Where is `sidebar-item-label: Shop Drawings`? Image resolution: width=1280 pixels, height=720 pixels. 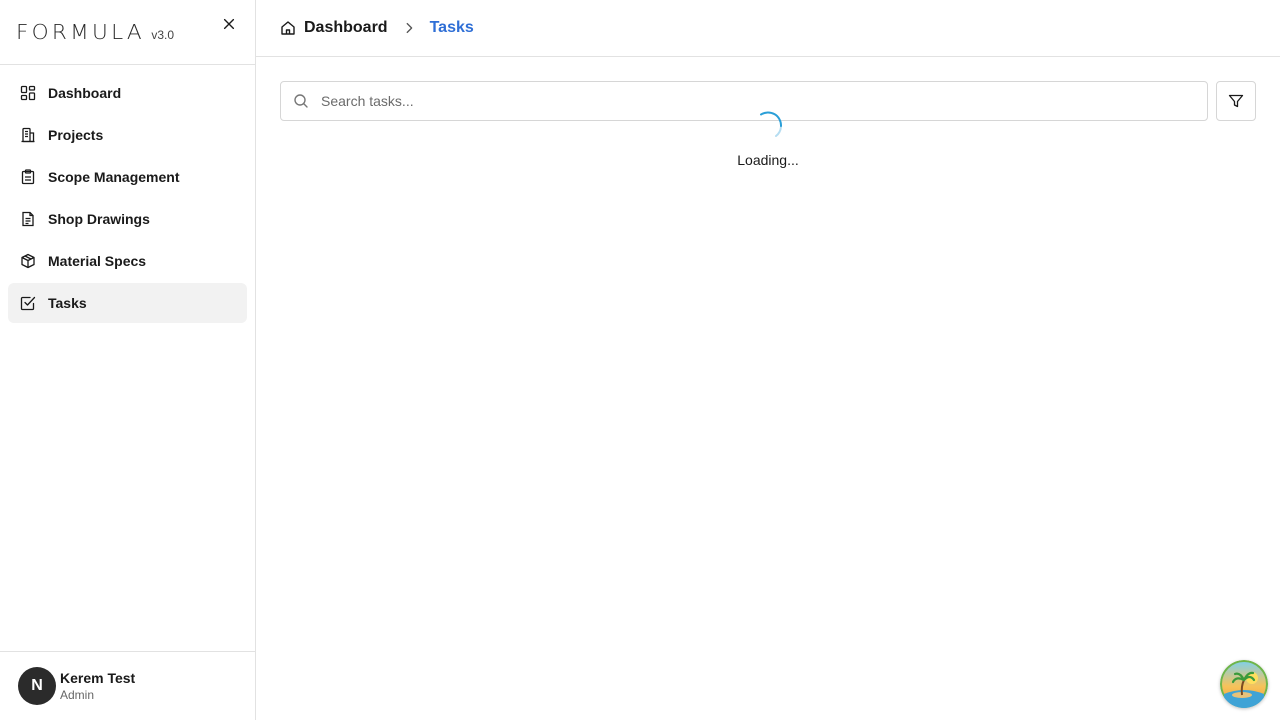
sidebar-item-label: Shop Drawings is located at coordinates (99, 219).